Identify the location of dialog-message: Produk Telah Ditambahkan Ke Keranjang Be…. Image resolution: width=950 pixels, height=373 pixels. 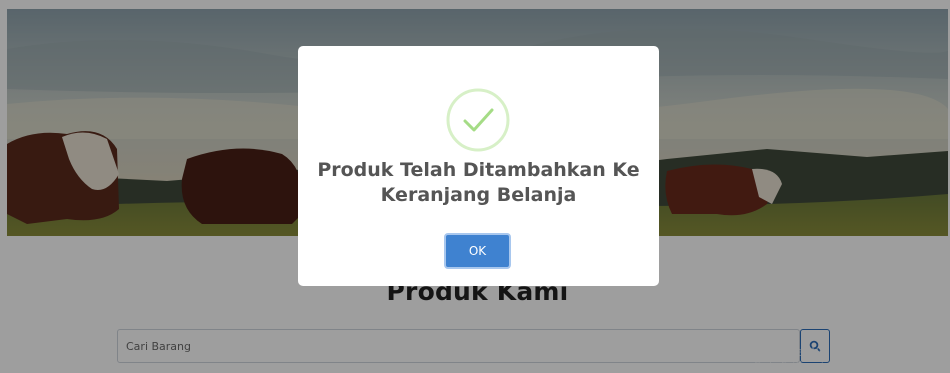
(478, 182).